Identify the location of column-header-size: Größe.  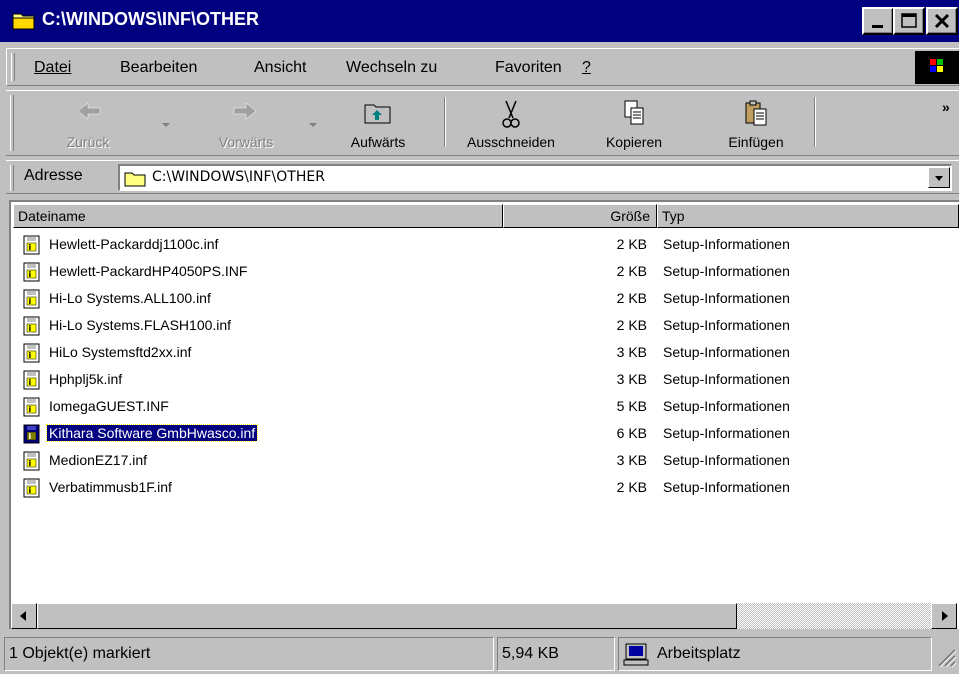
(580, 216).